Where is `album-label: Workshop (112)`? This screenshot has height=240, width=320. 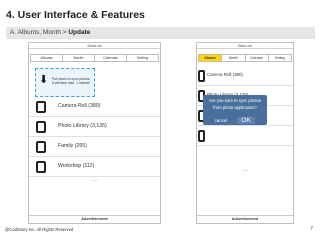
album-label: Workshop (112) is located at coordinates (76, 166).